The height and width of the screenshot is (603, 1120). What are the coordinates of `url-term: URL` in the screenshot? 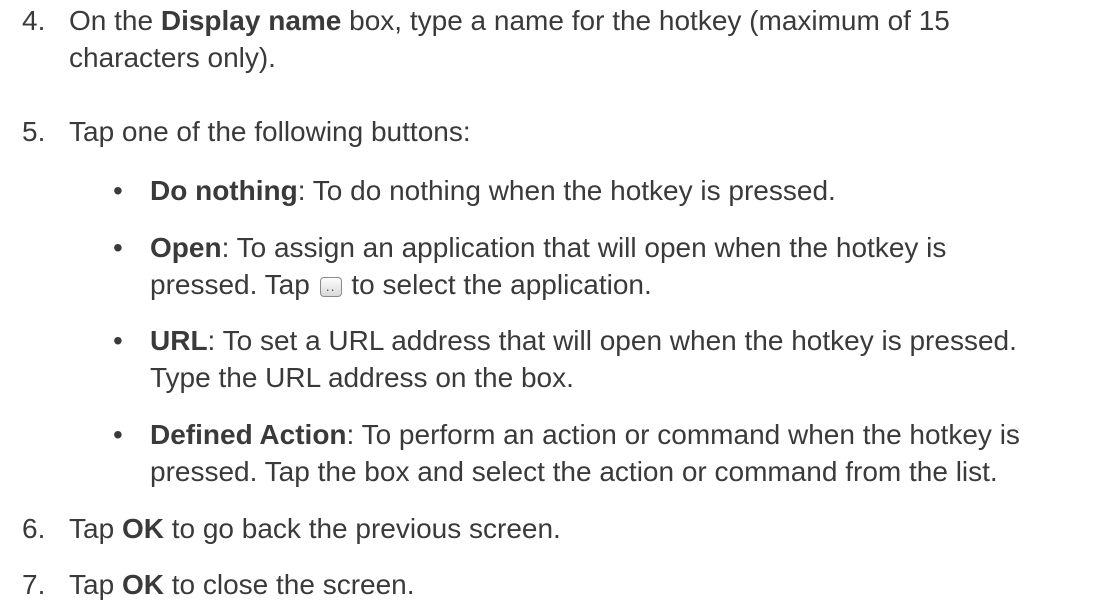 It's located at (179, 340).